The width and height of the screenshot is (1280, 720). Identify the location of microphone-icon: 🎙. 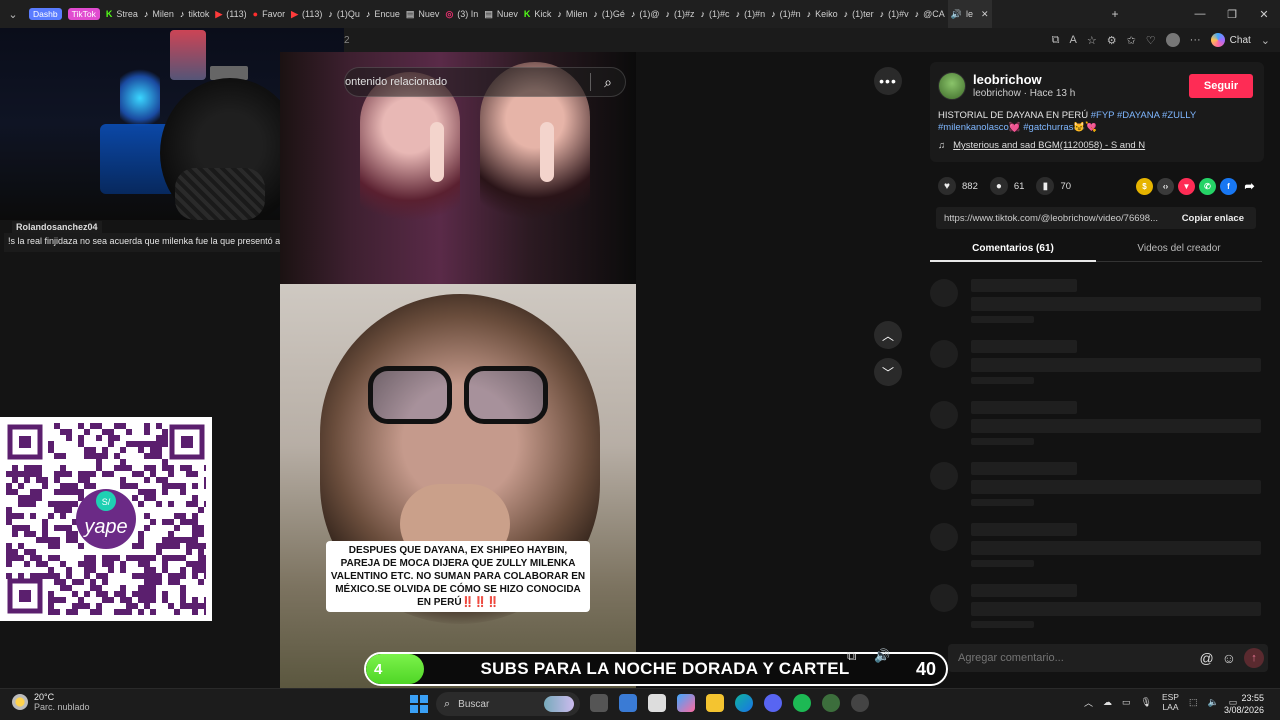
(1146, 702).